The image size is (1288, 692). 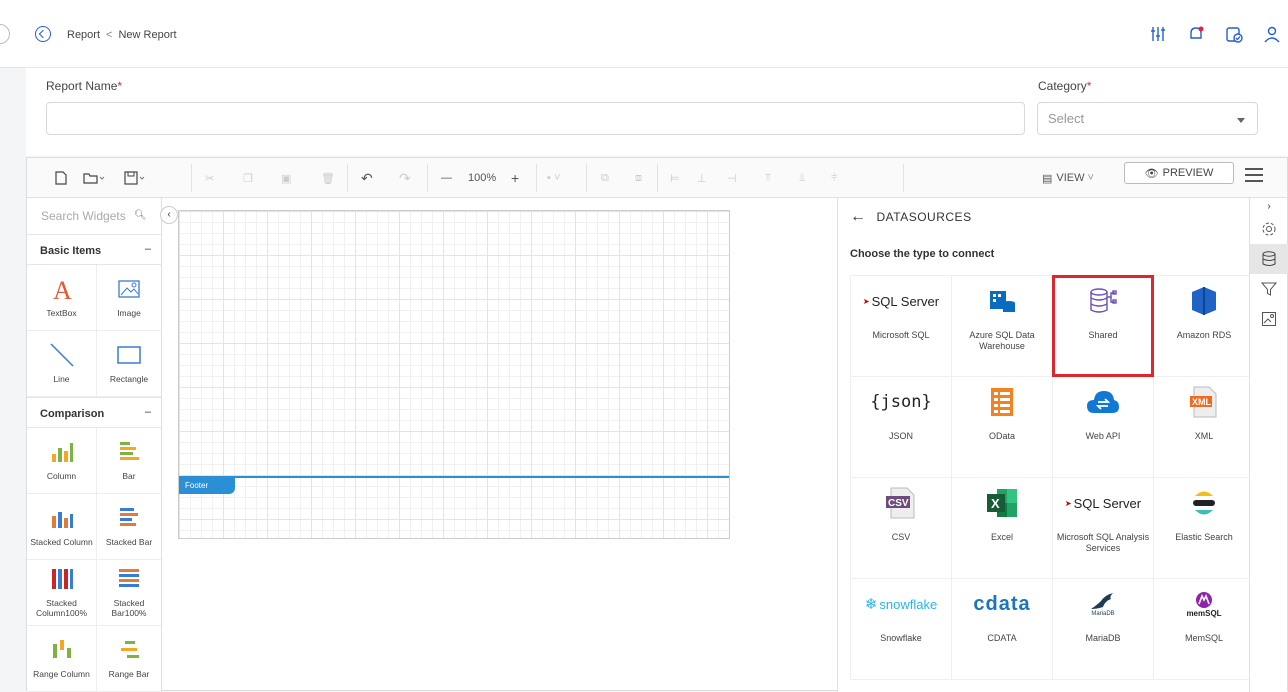 I want to click on datasource-csv: CSV CSV, so click(x=901, y=528).